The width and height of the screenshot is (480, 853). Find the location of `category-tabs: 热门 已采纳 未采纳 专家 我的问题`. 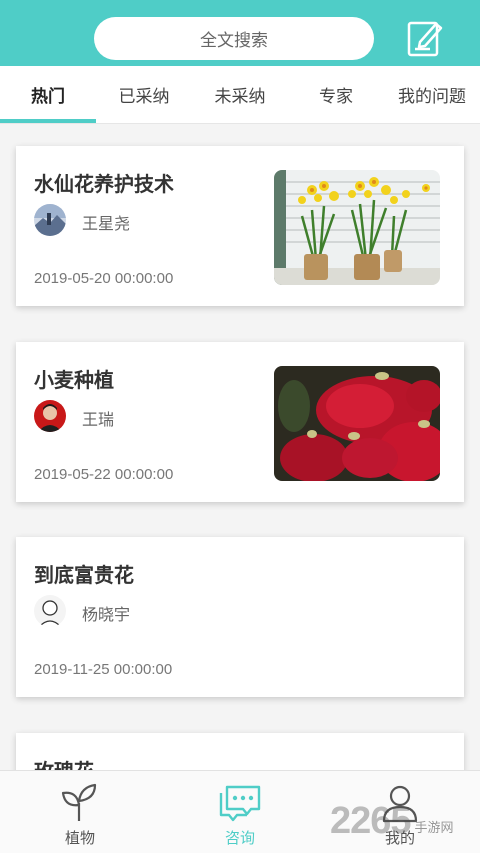

category-tabs: 热门 已采纳 未采纳 专家 我的问题 is located at coordinates (240, 94).